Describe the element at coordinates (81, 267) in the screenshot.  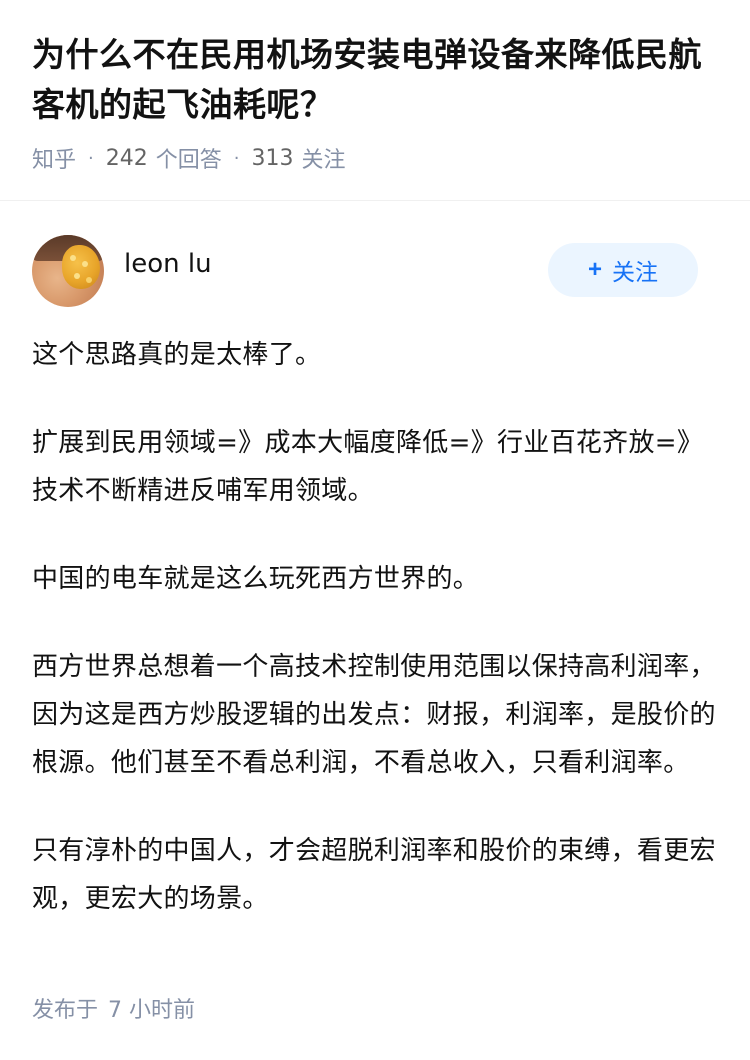
I see `avatar-food` at that location.